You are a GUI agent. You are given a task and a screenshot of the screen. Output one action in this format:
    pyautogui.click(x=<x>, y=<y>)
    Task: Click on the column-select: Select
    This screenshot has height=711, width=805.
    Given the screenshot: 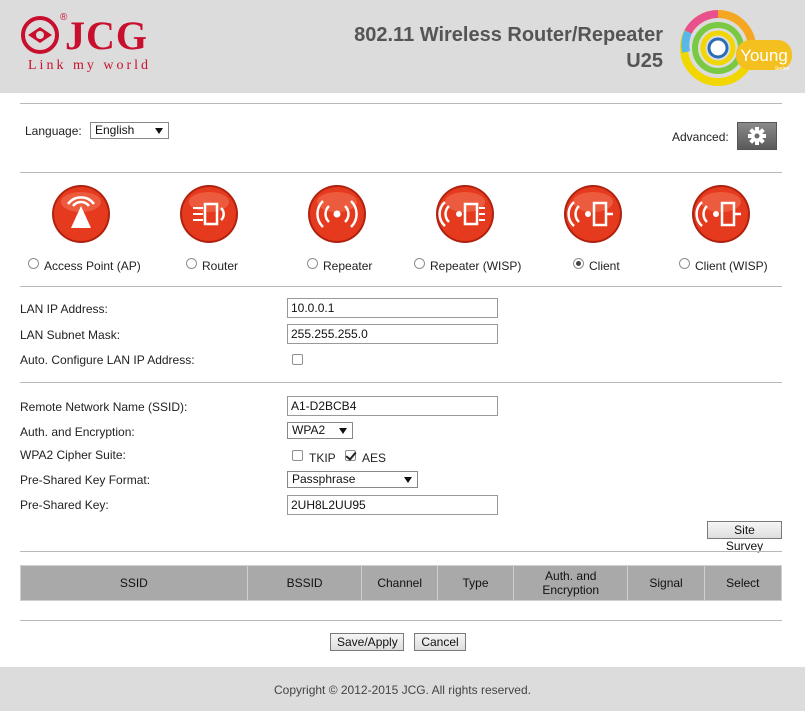 What is the action you would take?
    pyautogui.click(x=743, y=583)
    